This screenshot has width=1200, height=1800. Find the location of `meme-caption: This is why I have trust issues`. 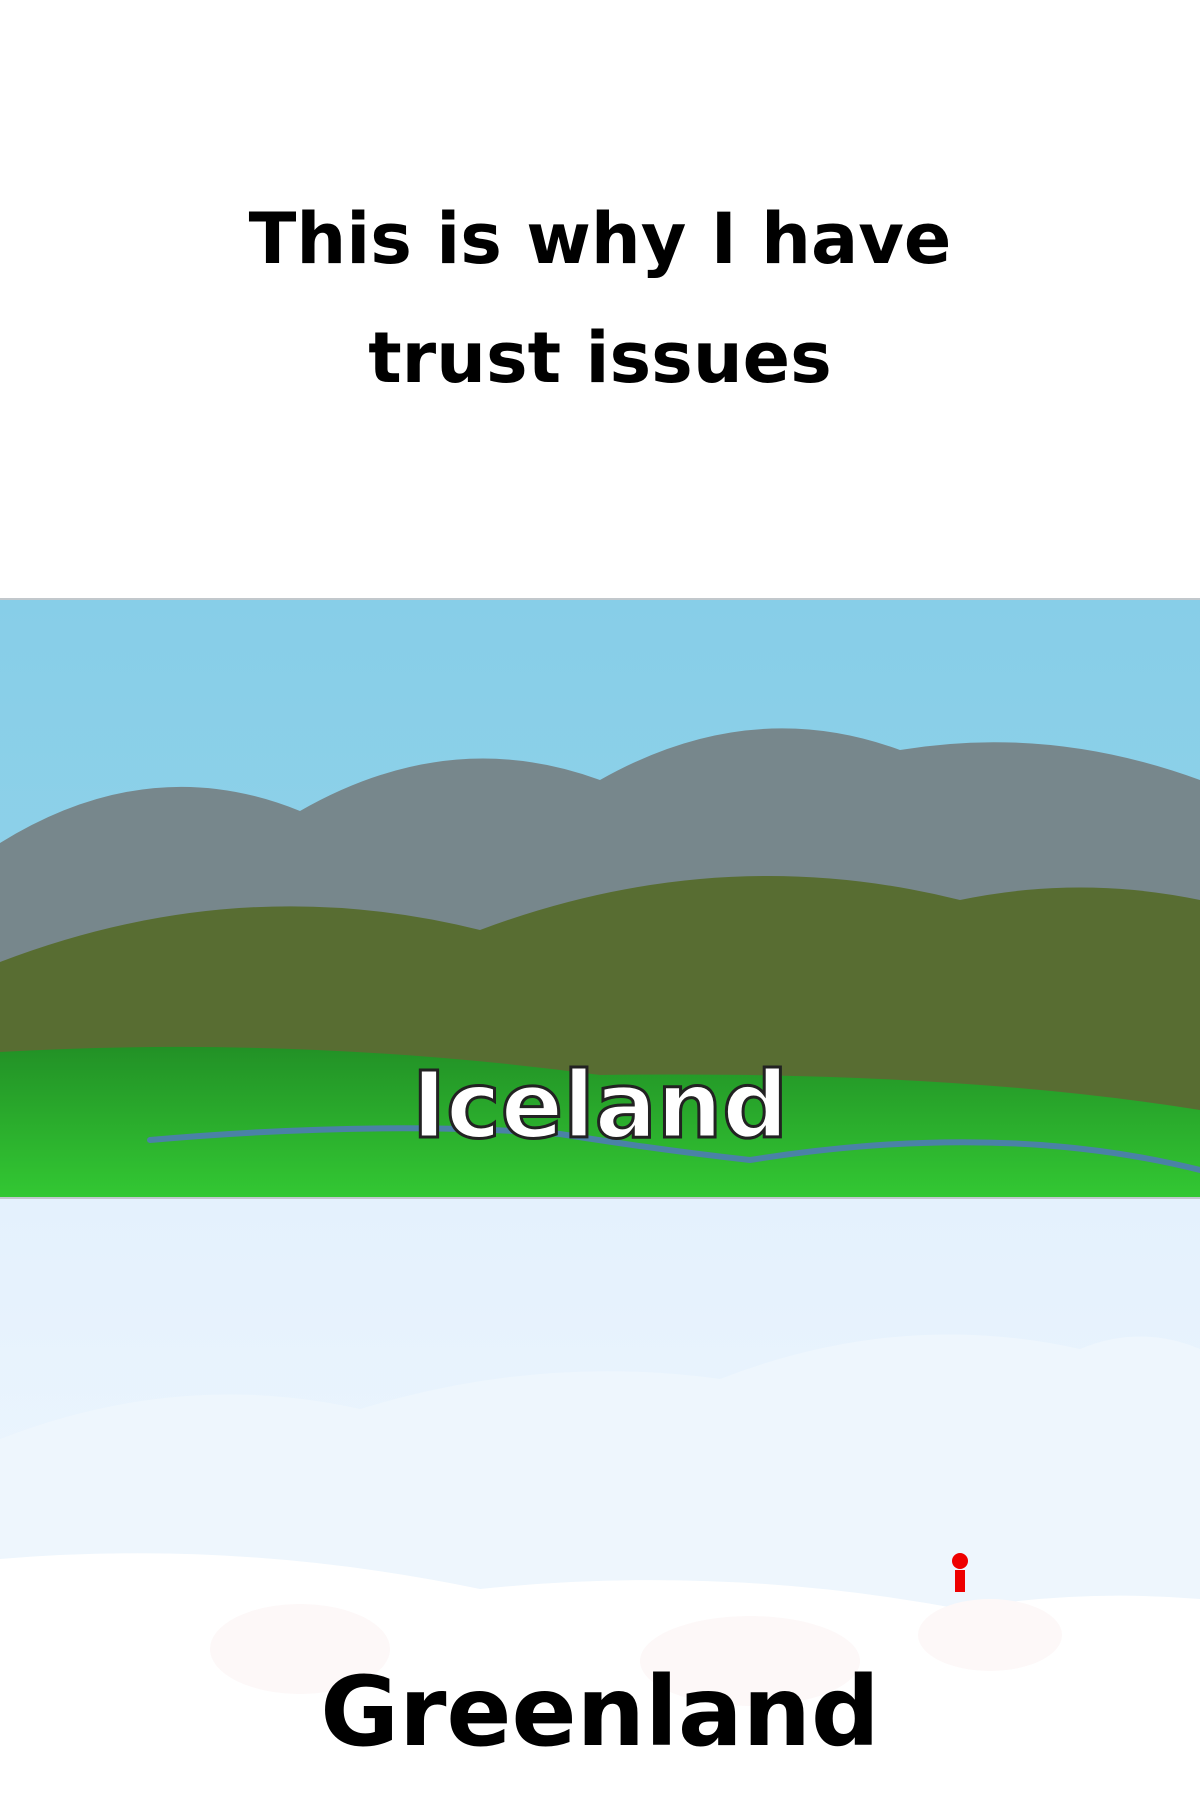

meme-caption: This is why I have trust issues is located at coordinates (600, 298).